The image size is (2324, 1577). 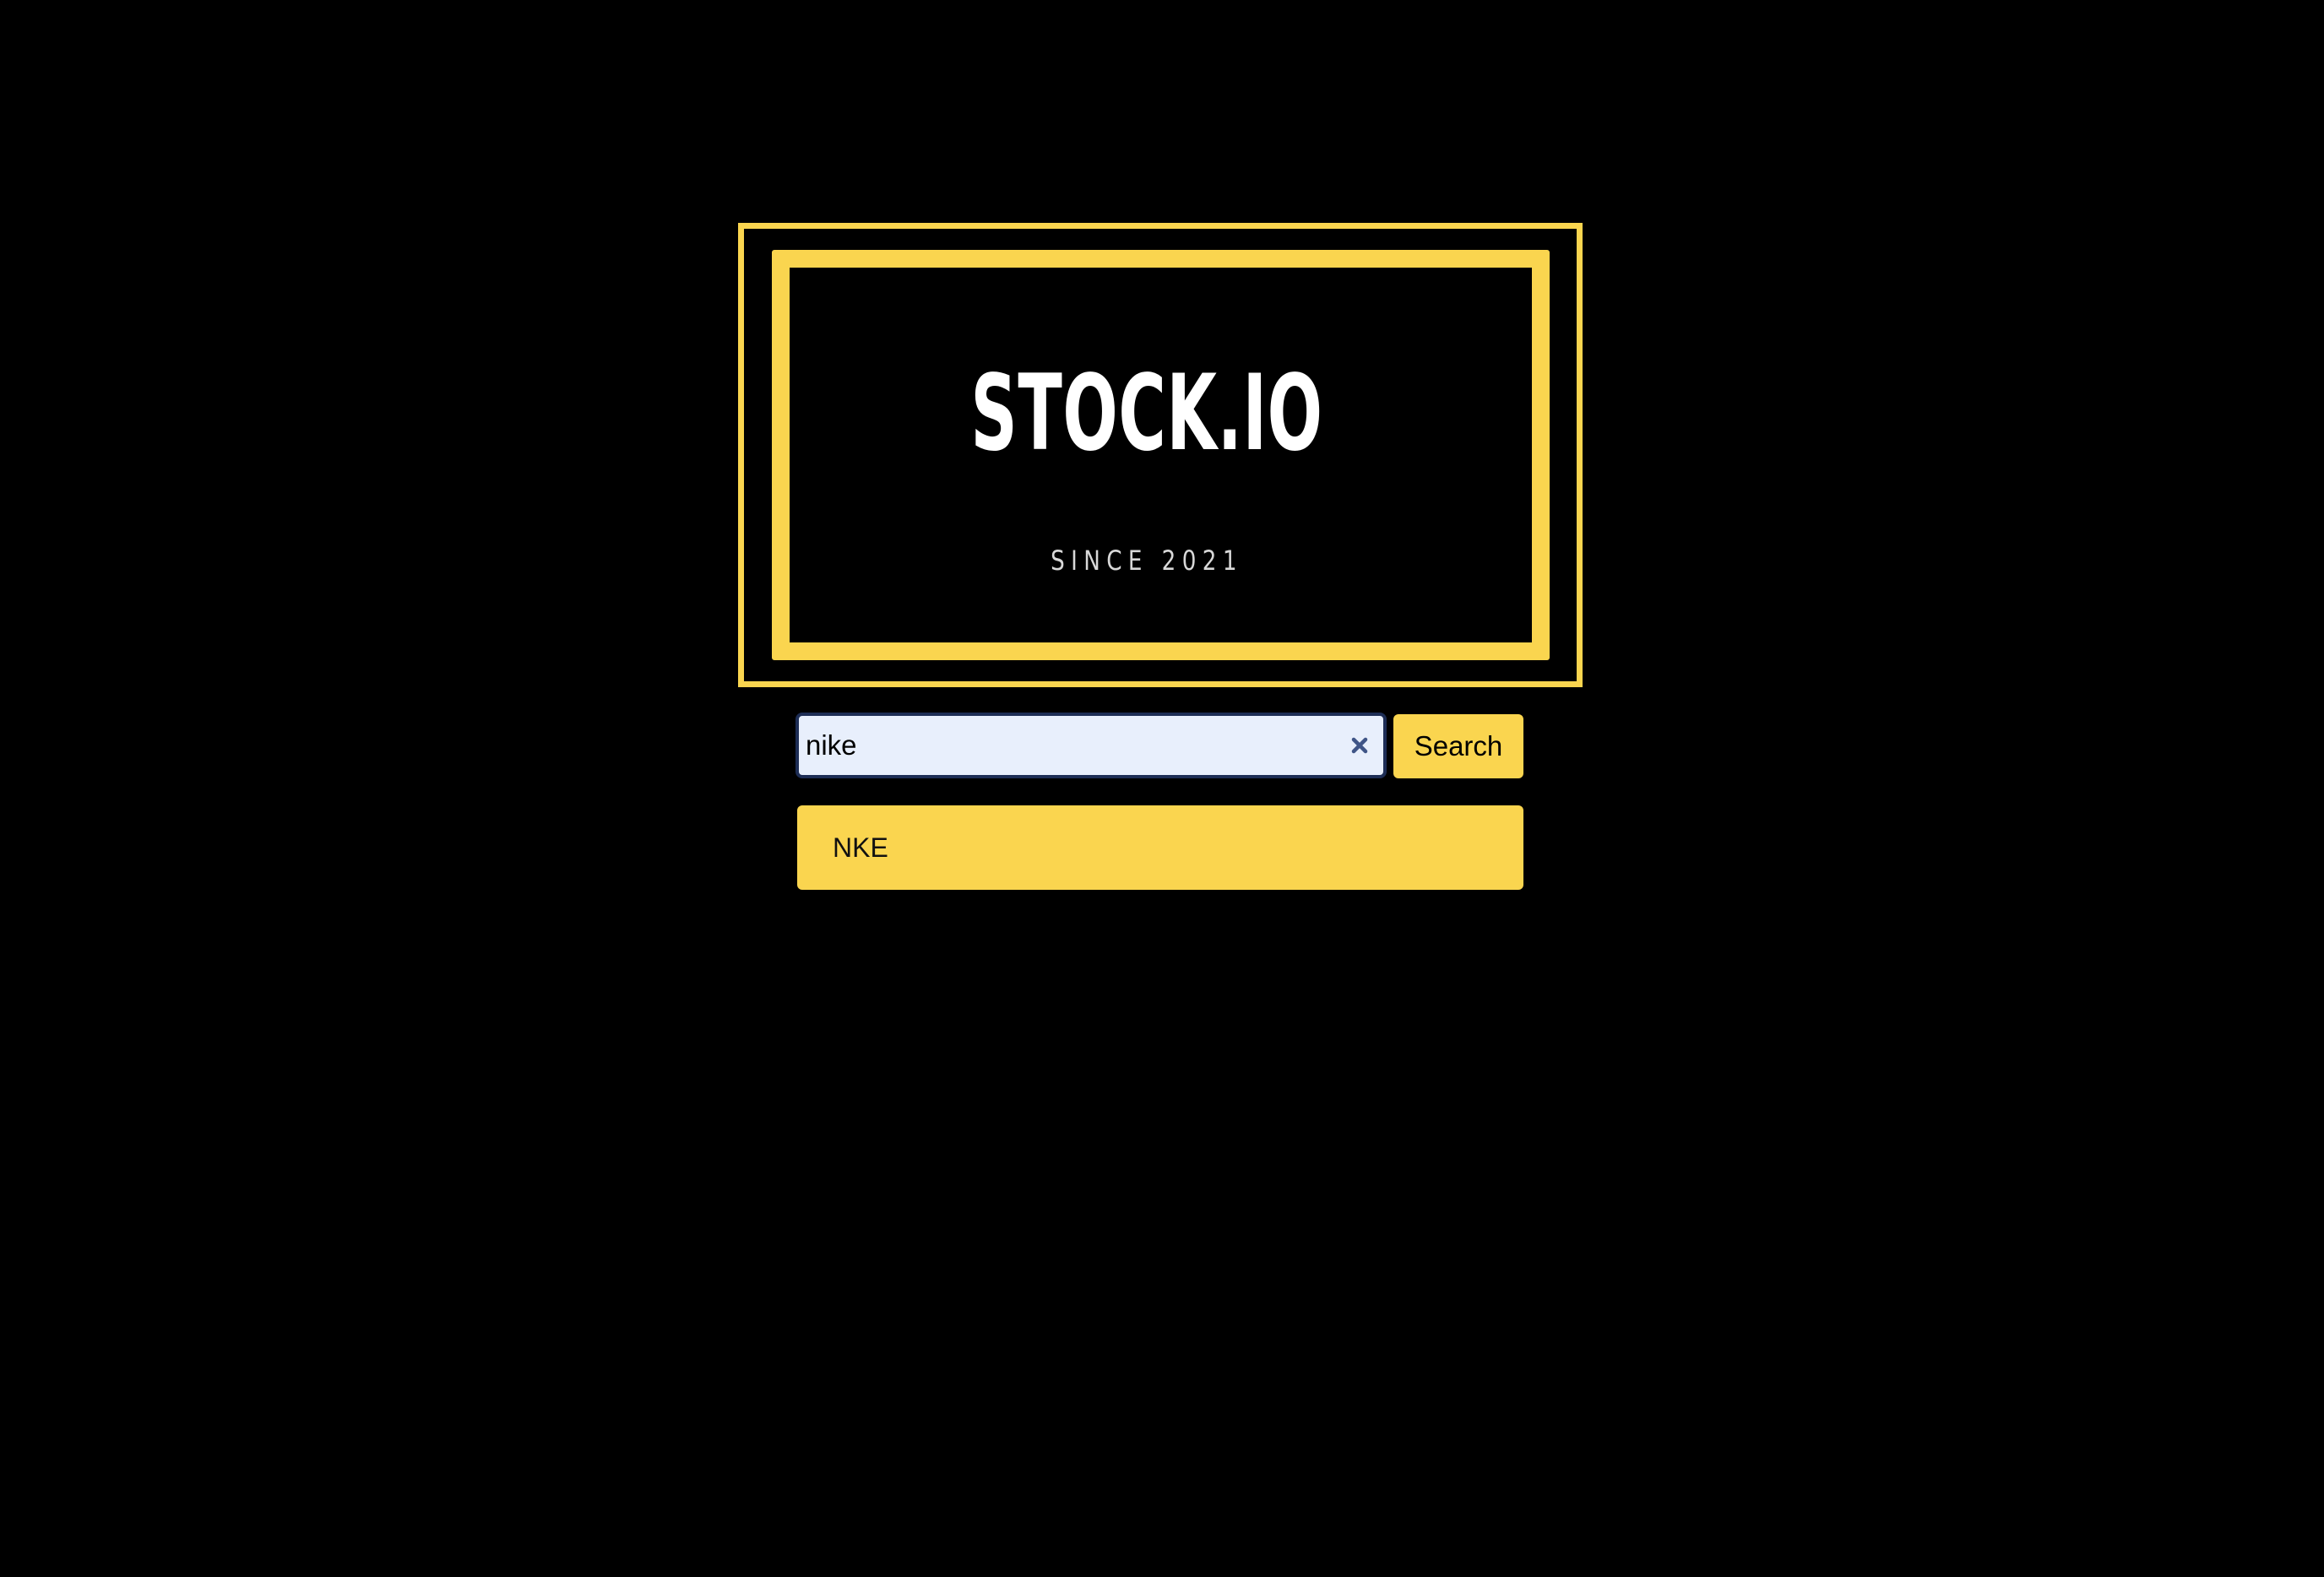 What do you see at coordinates (1059, 746) in the screenshot?
I see `search-input` at bounding box center [1059, 746].